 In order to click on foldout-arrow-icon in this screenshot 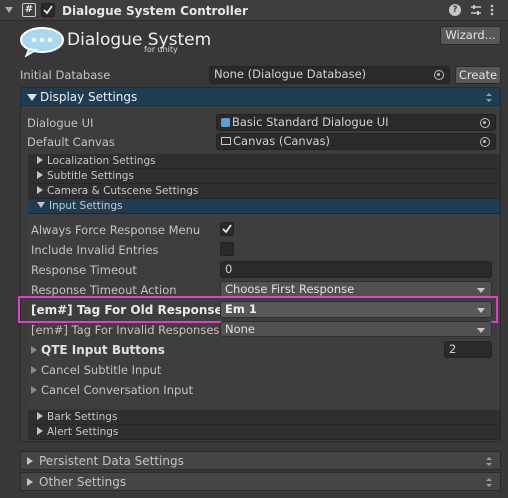, I will do `click(9, 10)`.